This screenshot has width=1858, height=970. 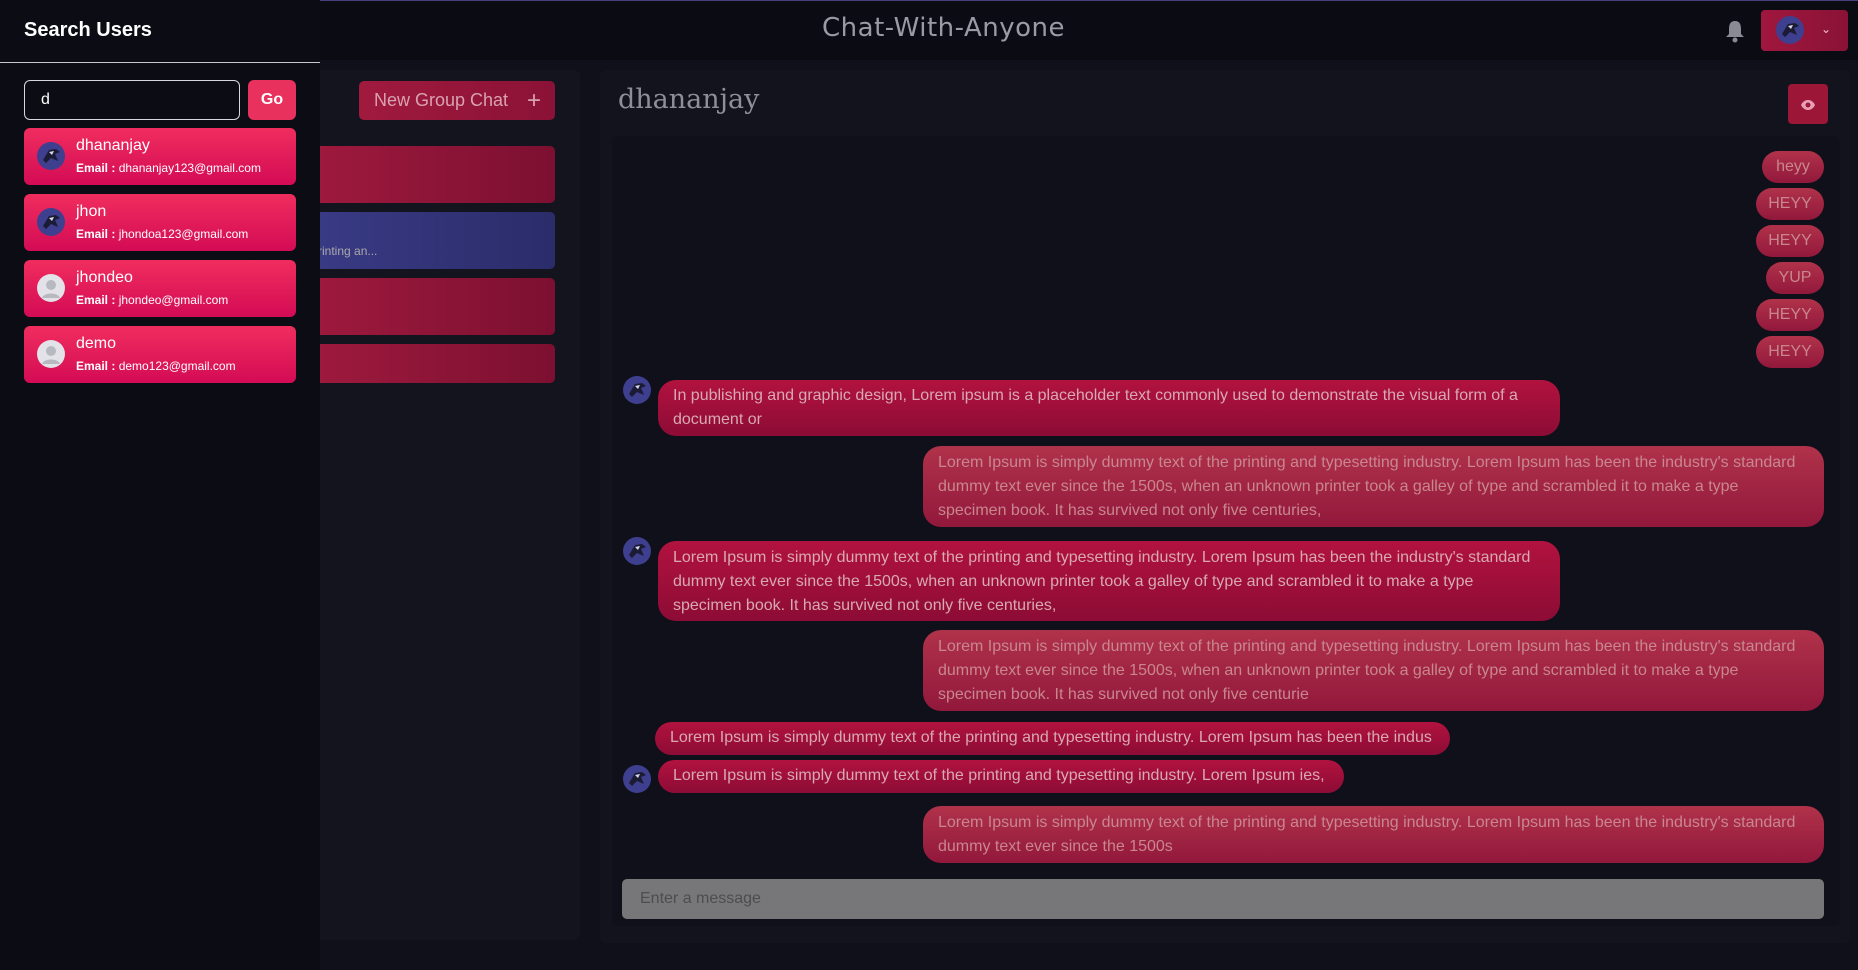 I want to click on user-name: jhondeo, so click(x=104, y=277).